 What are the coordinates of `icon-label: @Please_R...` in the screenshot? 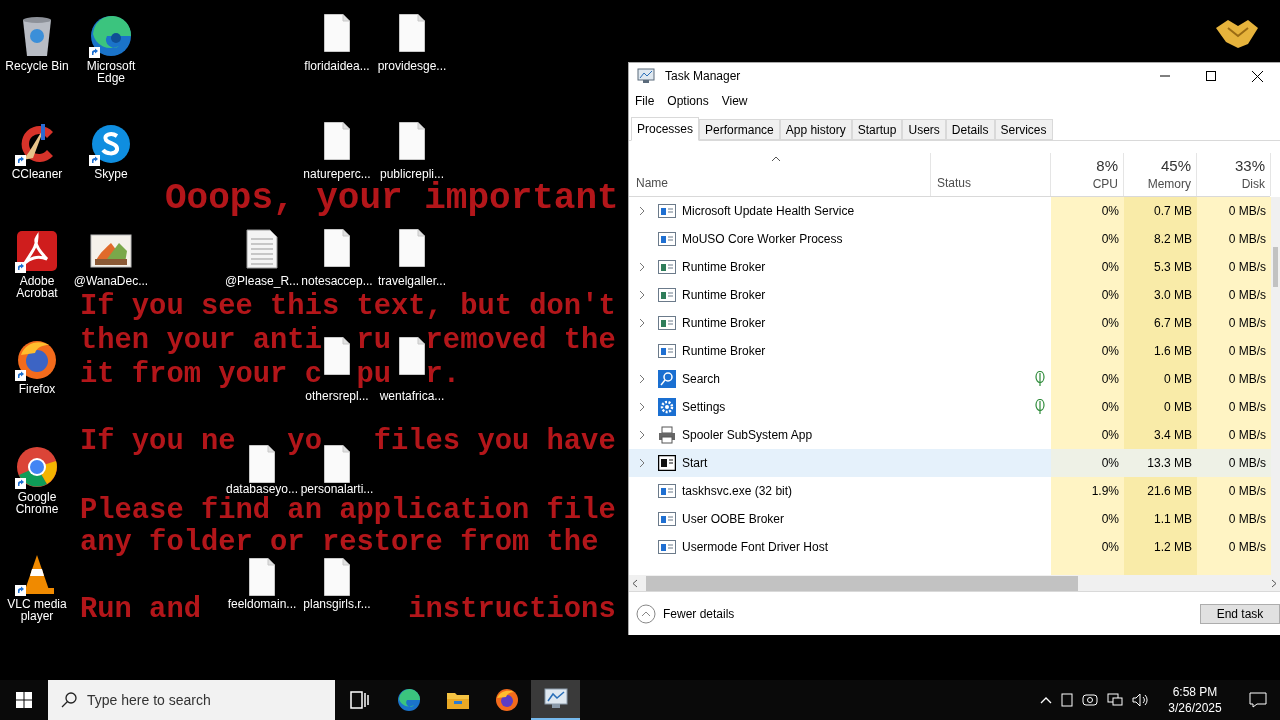 It's located at (262, 281).